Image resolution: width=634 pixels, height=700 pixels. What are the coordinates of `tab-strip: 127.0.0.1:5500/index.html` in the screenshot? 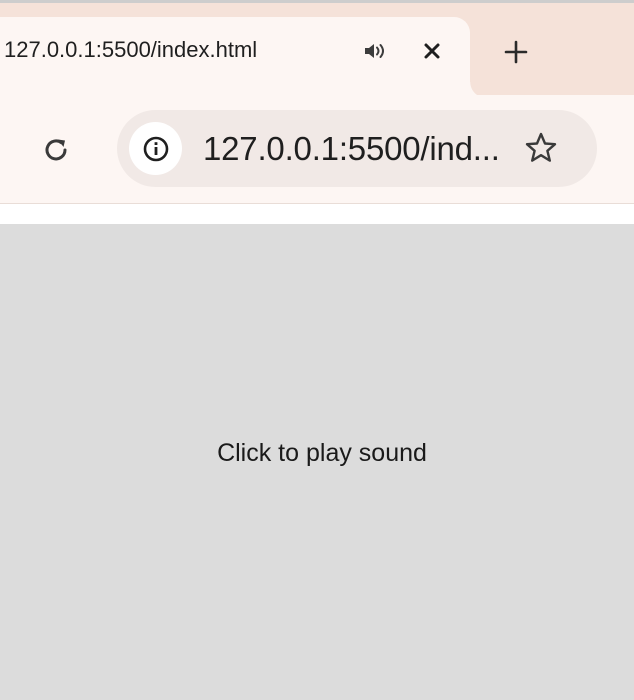 It's located at (317, 50).